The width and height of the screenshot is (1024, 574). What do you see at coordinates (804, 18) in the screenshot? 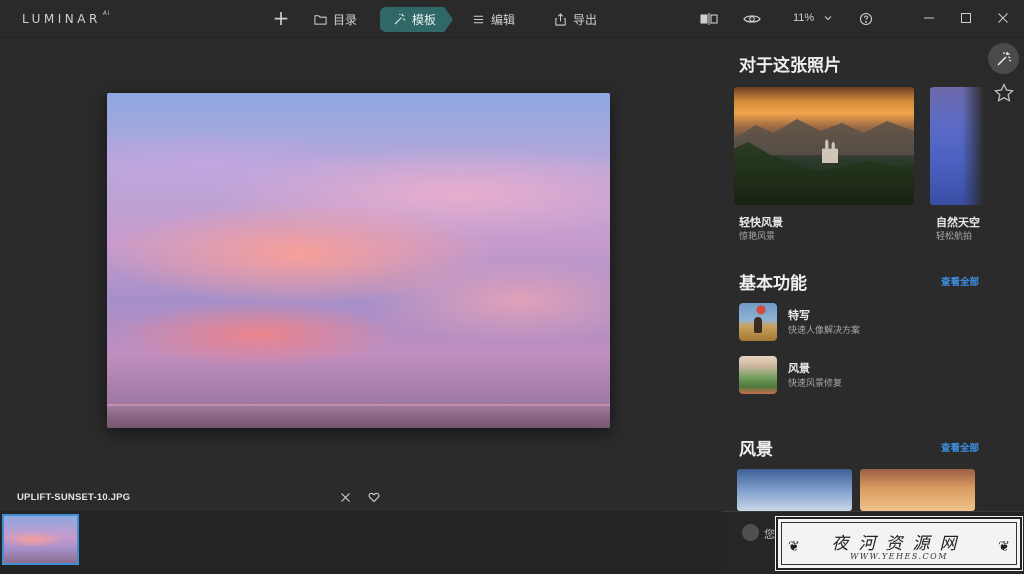
I see `zoom-value: 11%` at bounding box center [804, 18].